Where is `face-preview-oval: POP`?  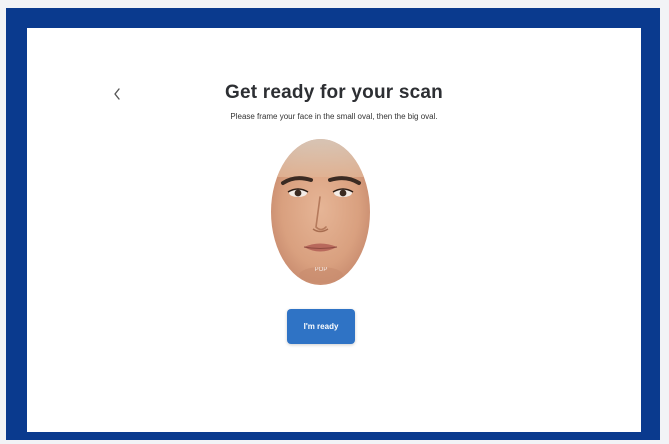
face-preview-oval: POP is located at coordinates (320, 212).